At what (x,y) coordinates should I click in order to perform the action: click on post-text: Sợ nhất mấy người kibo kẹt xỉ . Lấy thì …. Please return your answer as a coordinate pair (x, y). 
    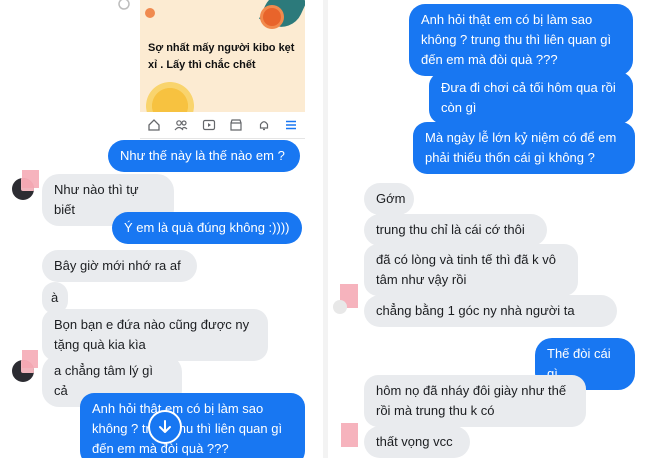
    Looking at the image, I should click on (221, 56).